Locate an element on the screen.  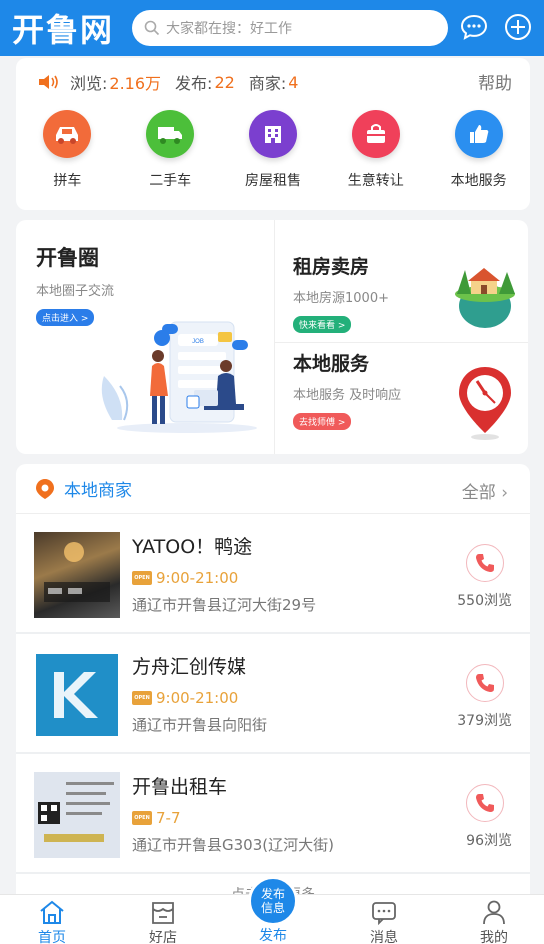
posts-label: 发布: is located at coordinates (194, 83).